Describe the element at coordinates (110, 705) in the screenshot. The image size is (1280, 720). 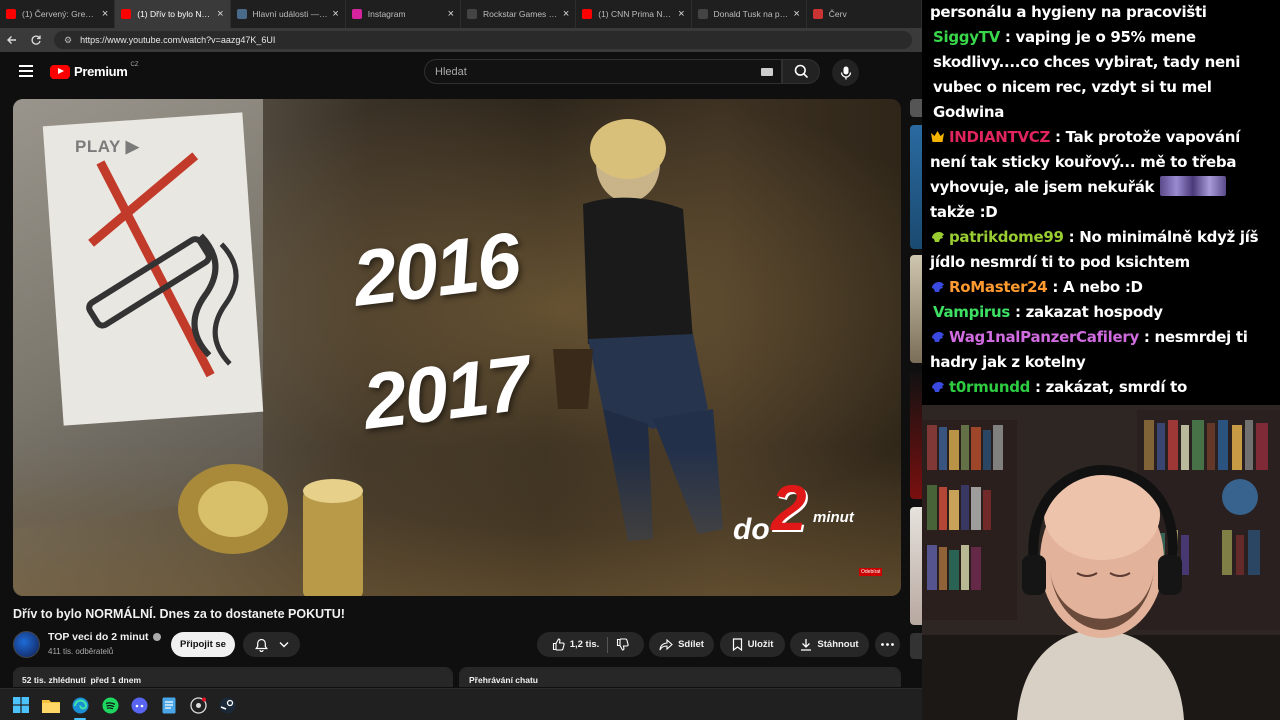
I see `spotify-button` at that location.